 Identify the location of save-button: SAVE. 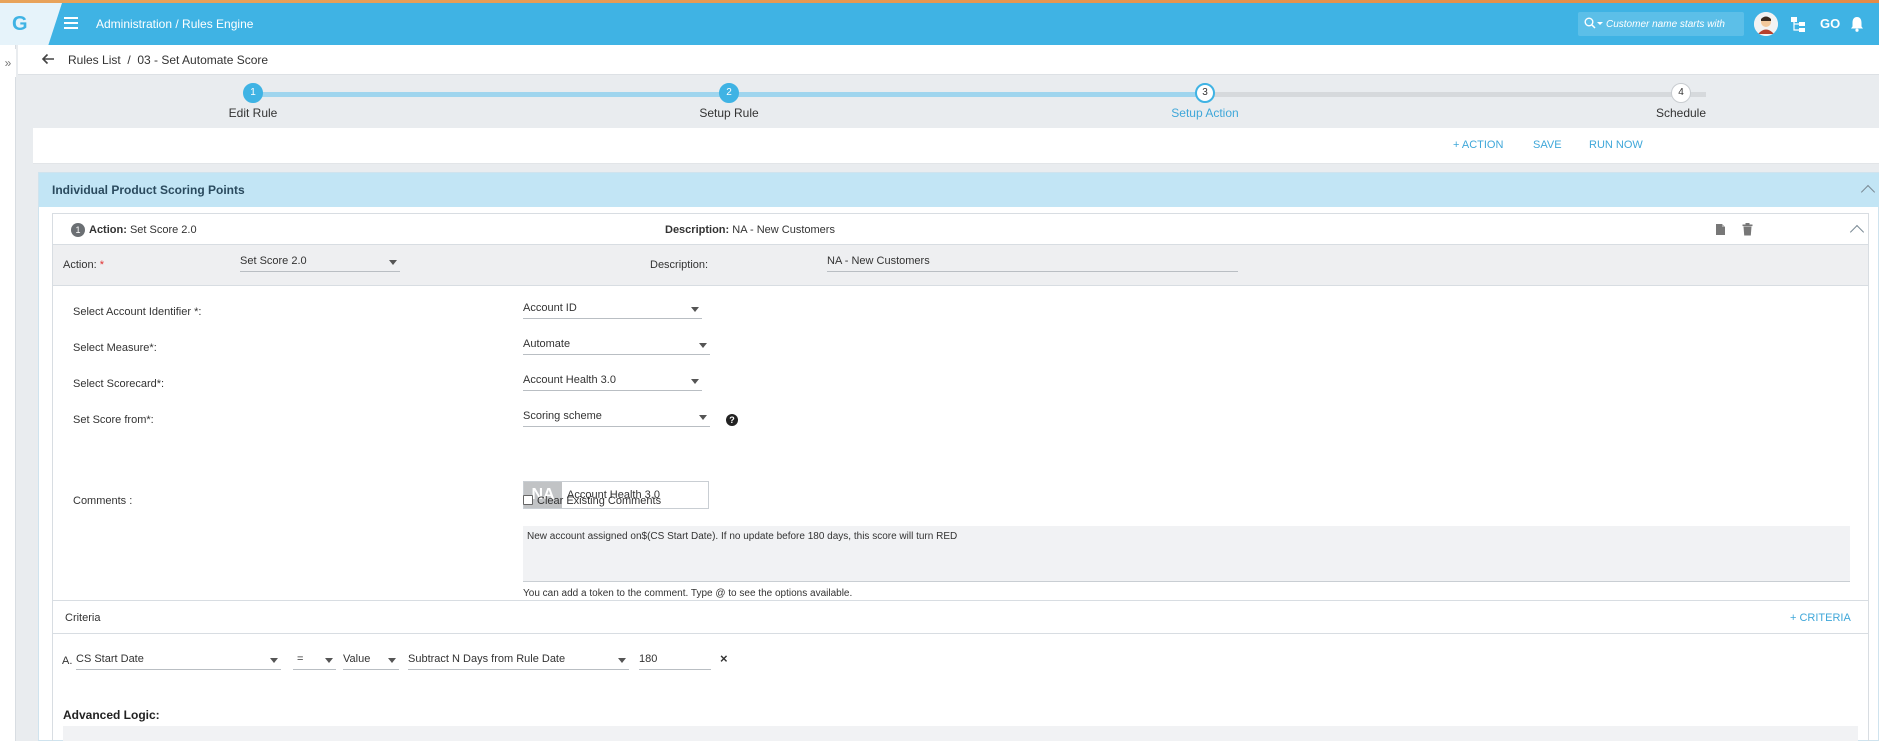
(1547, 145).